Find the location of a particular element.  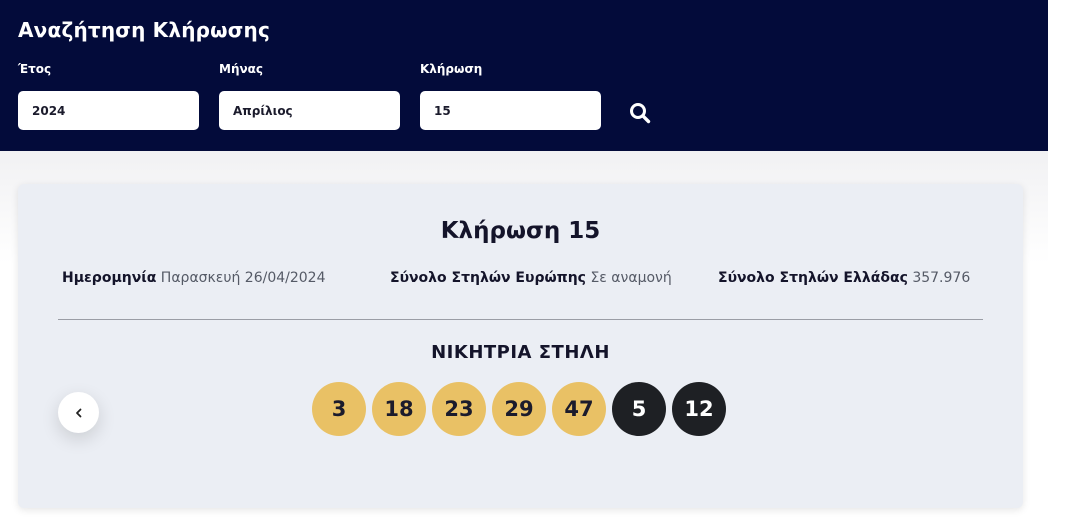

search-title: Αναζήτηση Κλήρωσης is located at coordinates (144, 30).